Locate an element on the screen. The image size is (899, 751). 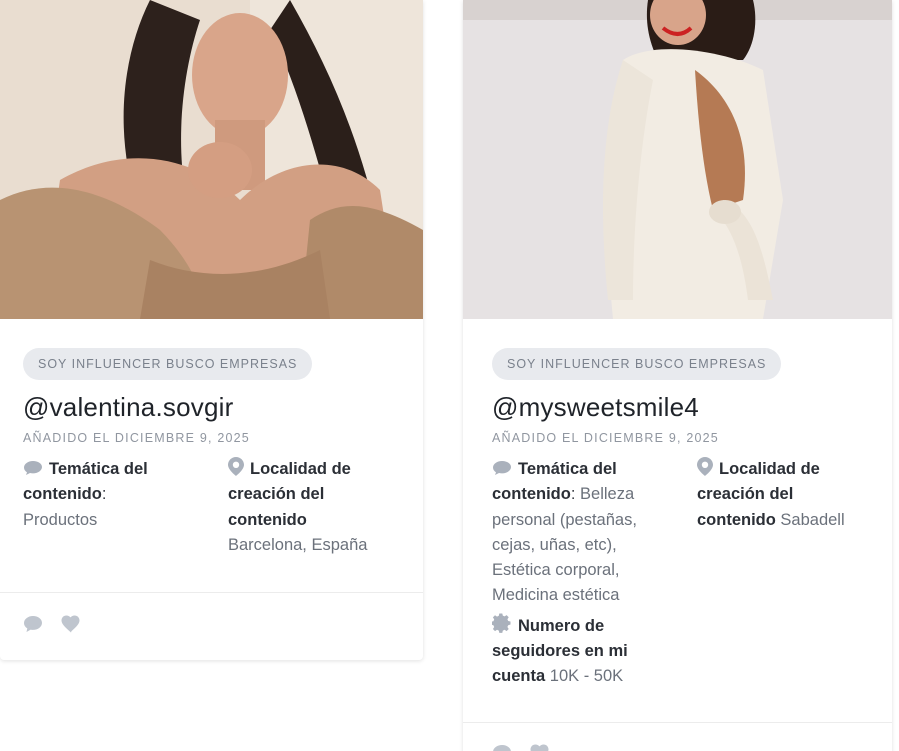
location-label: Localidad de creación del contenido is located at coordinates (289, 494).